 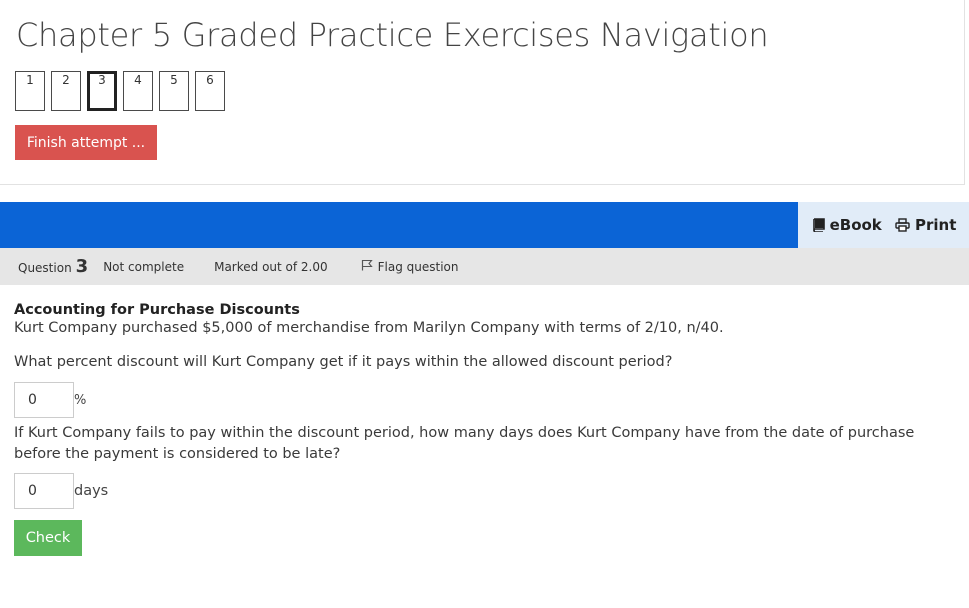 What do you see at coordinates (30, 80) in the screenshot?
I see `question-button-label: 1` at bounding box center [30, 80].